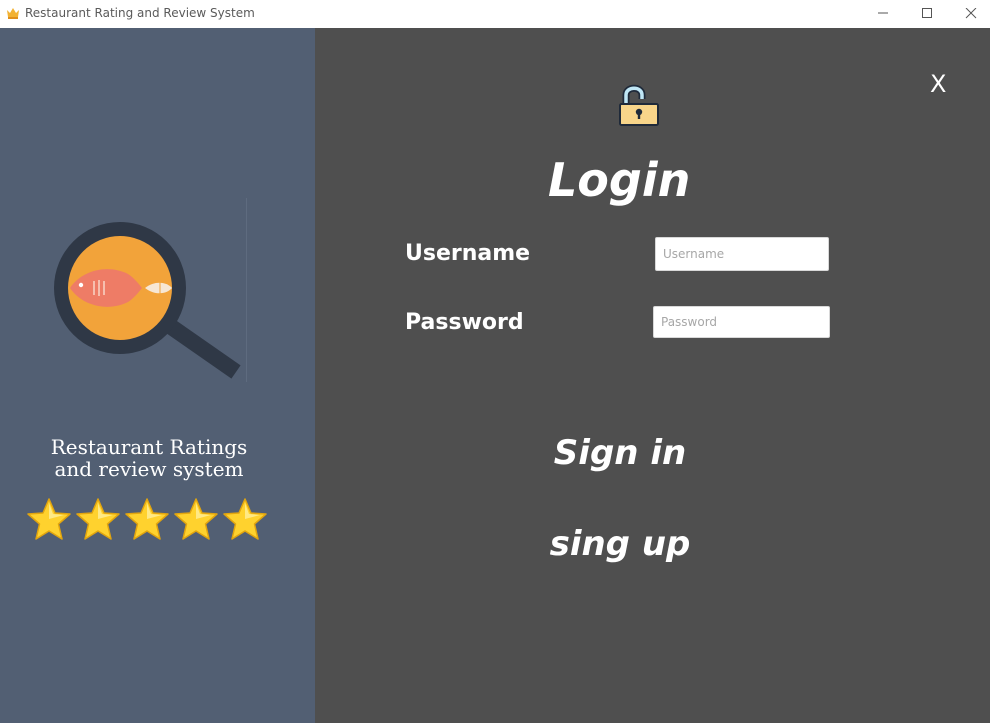 This screenshot has width=990, height=723. What do you see at coordinates (619, 180) in the screenshot?
I see `login-title: Login` at bounding box center [619, 180].